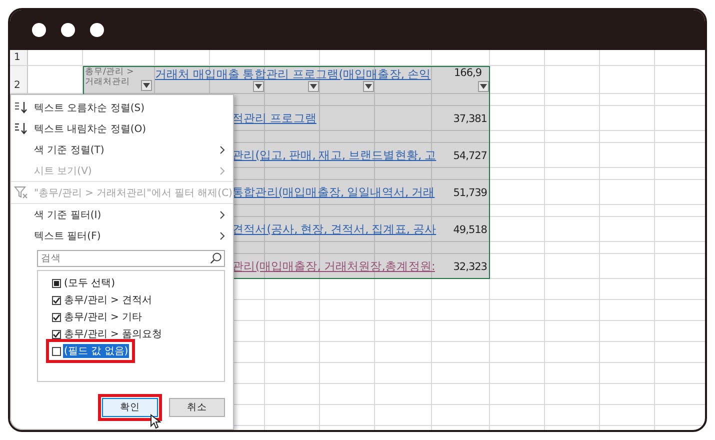  I want to click on table-cell-text: 32,323, so click(470, 266).